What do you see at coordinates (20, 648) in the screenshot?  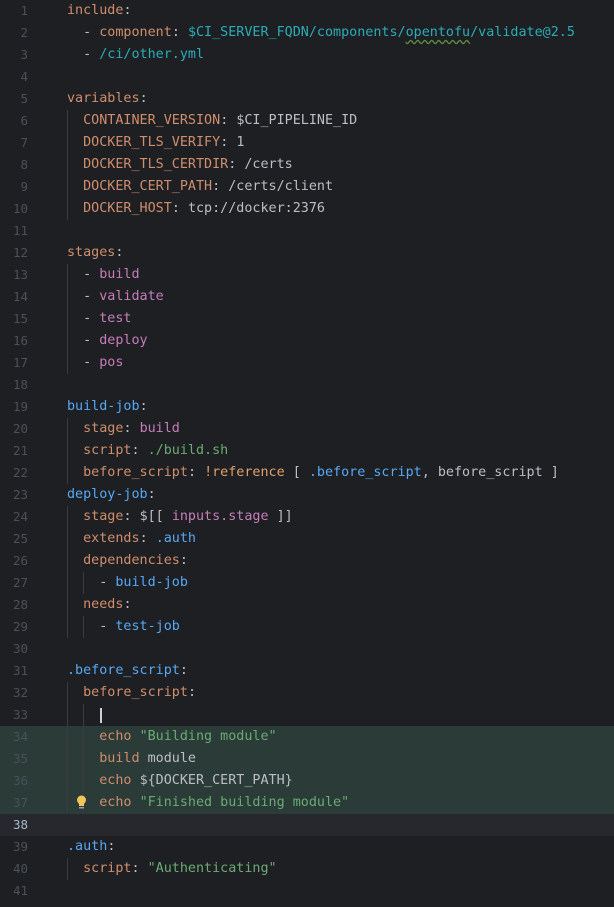 I see `line-number: 30` at bounding box center [20, 648].